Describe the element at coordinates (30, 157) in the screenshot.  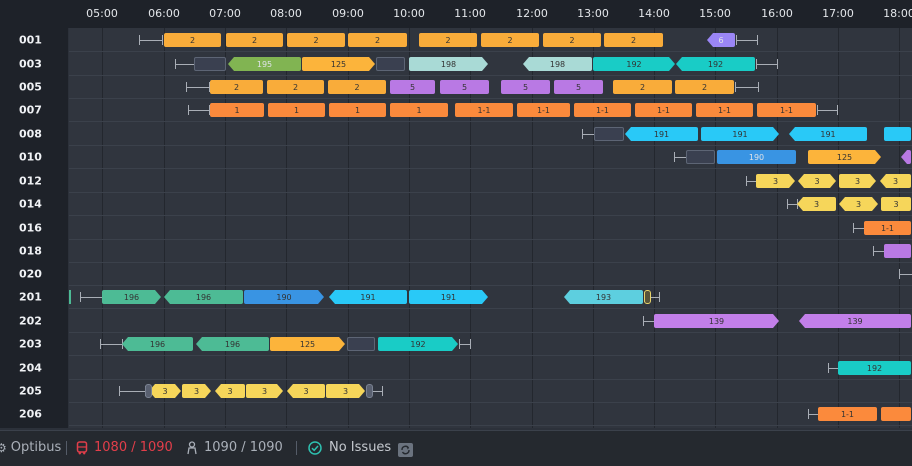
I see `row-label: 010` at that location.